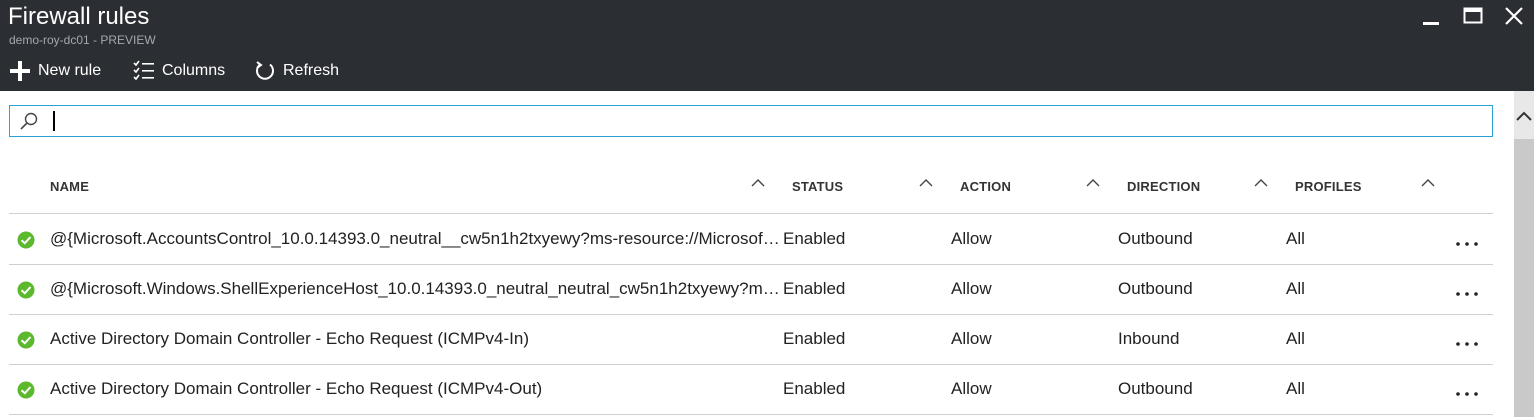 This screenshot has height=417, width=1534. Describe the element at coordinates (79, 16) in the screenshot. I see `page-title: Firewall rules` at that location.